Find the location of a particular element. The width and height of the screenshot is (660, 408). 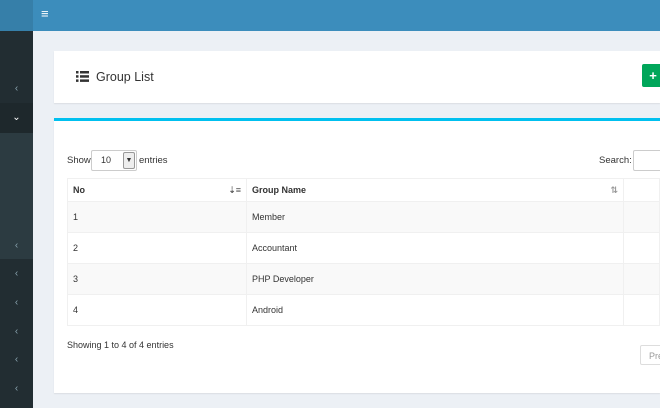

column-header-no: No ⇣≡ is located at coordinates (157, 190).